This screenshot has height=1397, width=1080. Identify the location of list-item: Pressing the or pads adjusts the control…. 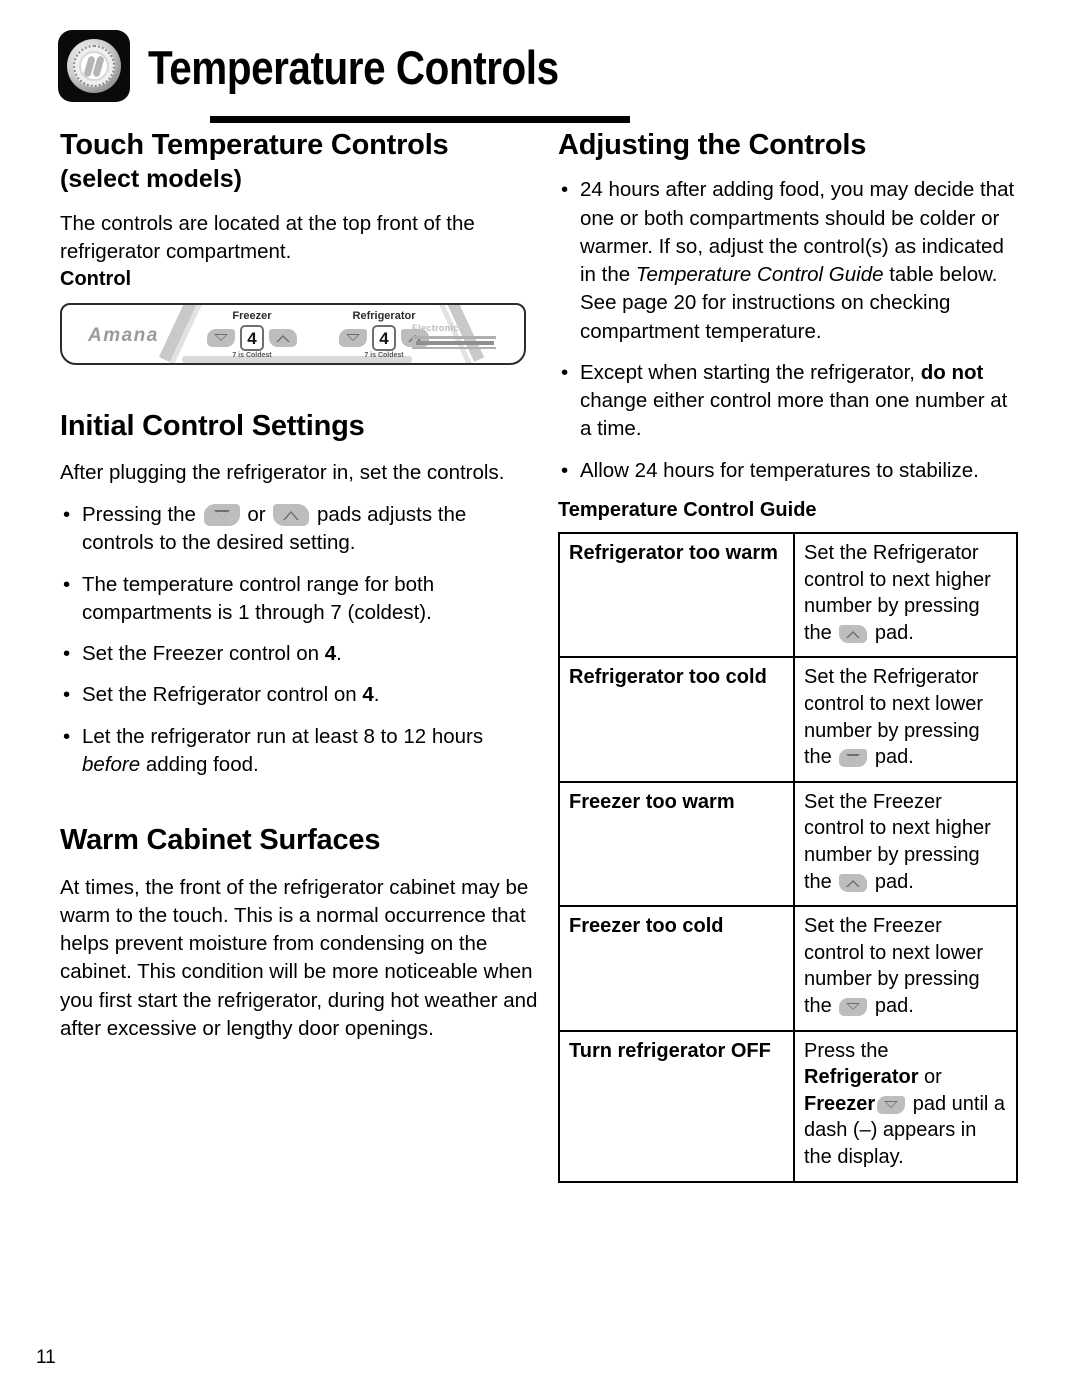
(299, 529).